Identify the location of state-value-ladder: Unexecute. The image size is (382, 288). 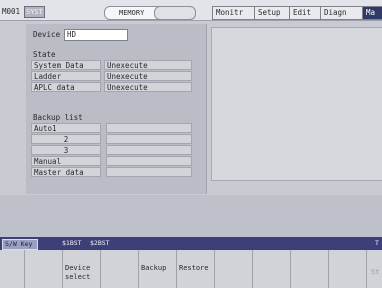
(148, 76).